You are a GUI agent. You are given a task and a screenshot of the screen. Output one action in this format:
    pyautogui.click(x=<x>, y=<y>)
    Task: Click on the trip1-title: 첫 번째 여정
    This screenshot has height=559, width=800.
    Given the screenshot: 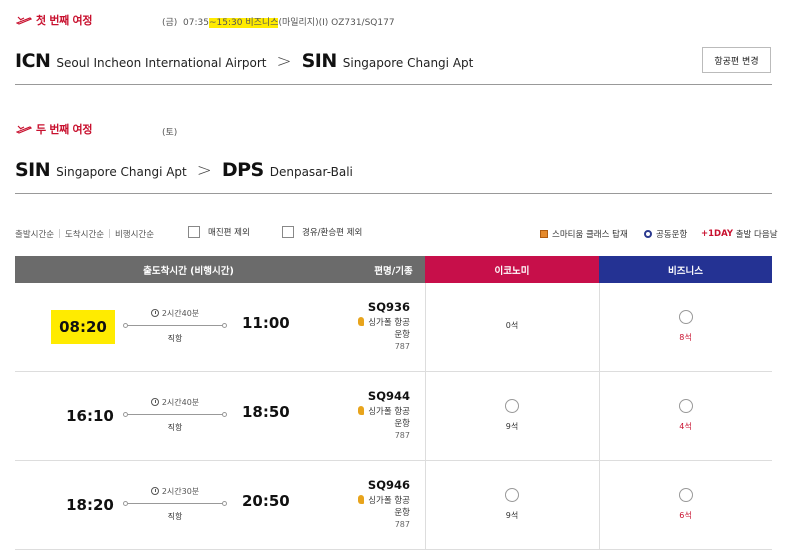 What is the action you would take?
    pyautogui.click(x=64, y=20)
    